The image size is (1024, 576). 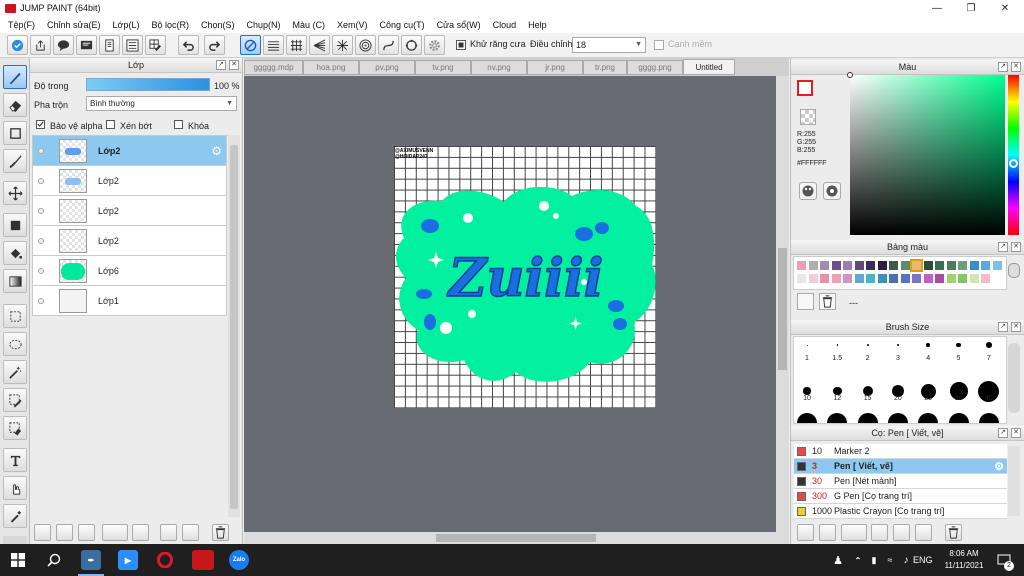 I want to click on color-saturation-field, so click(x=926, y=153).